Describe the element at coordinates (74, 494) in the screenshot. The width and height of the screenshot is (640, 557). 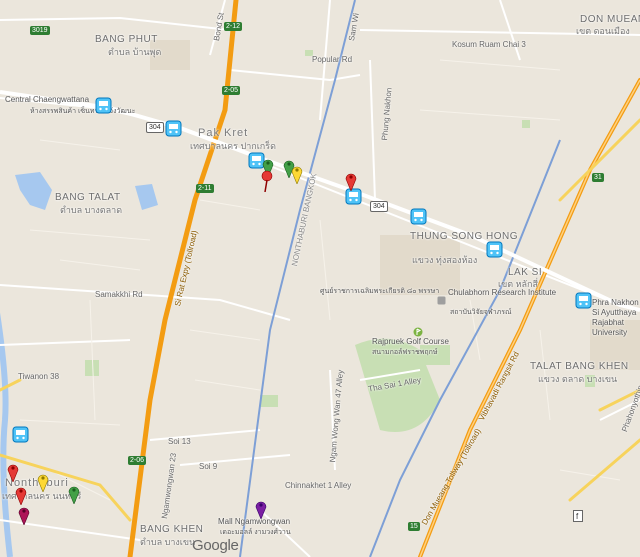
I see `map-pin-green` at that location.